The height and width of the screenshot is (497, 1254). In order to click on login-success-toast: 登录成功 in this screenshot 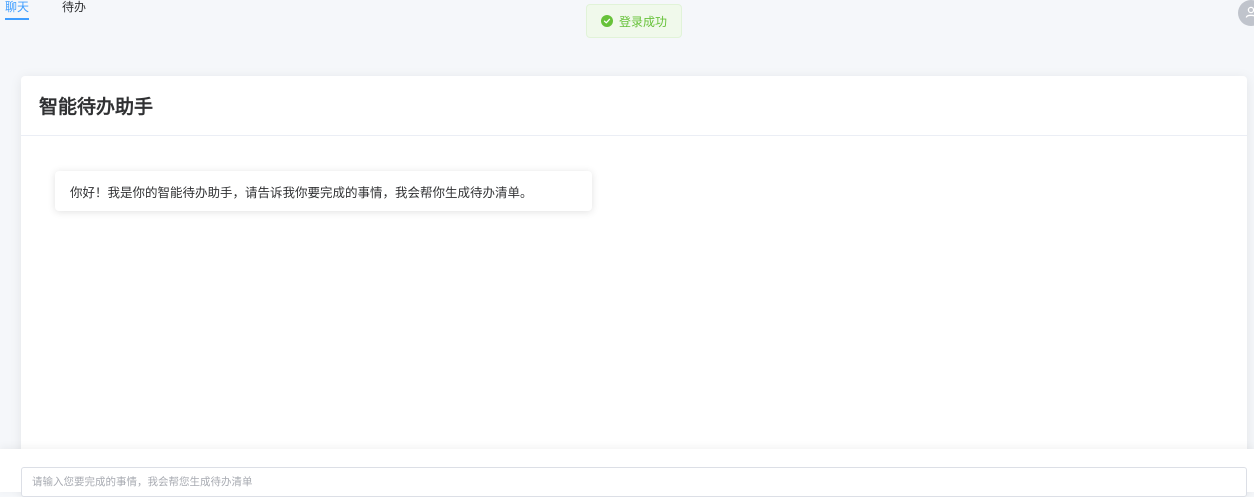, I will do `click(634, 21)`.